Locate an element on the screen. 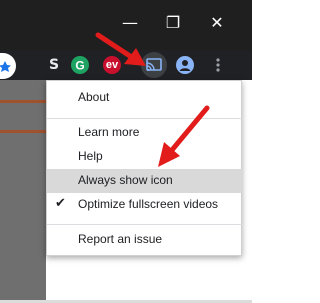 This screenshot has height=303, width=320. cast-icon is located at coordinates (154, 64).